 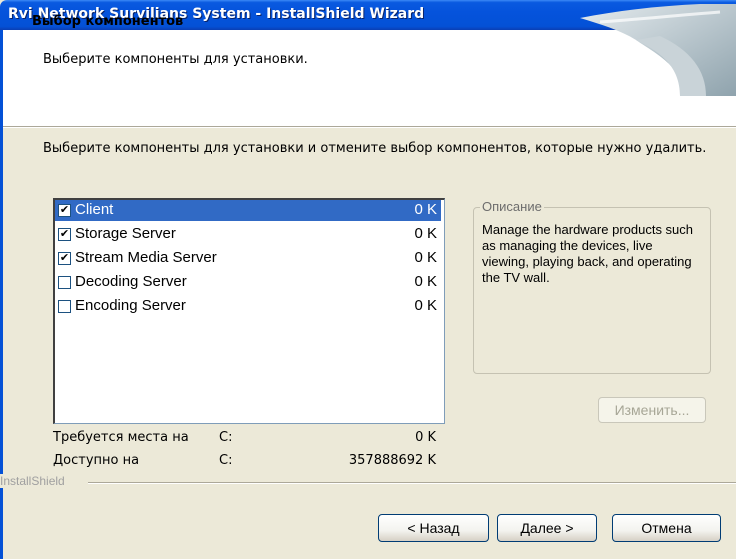 I want to click on list-item: ✔ Client 0 K, so click(x=248, y=210).